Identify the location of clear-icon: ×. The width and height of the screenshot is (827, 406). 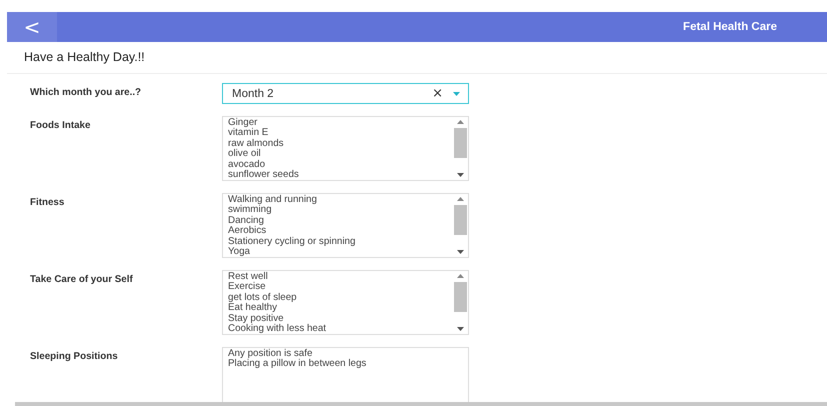
(437, 93).